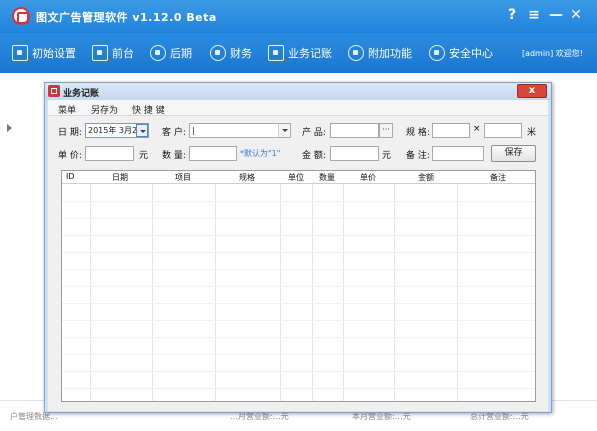 The width and height of the screenshot is (597, 431). What do you see at coordinates (437, 53) in the screenshot?
I see `shield-icon` at bounding box center [437, 53].